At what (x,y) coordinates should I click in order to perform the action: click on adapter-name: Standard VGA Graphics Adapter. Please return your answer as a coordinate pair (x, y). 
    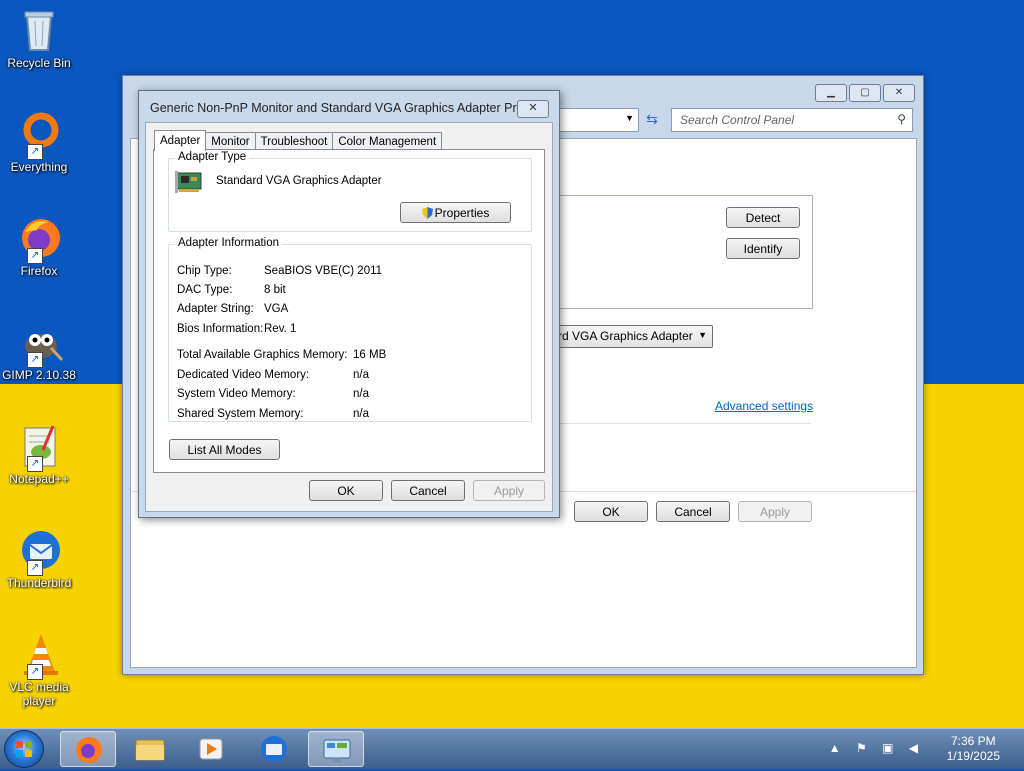
    Looking at the image, I should click on (299, 181).